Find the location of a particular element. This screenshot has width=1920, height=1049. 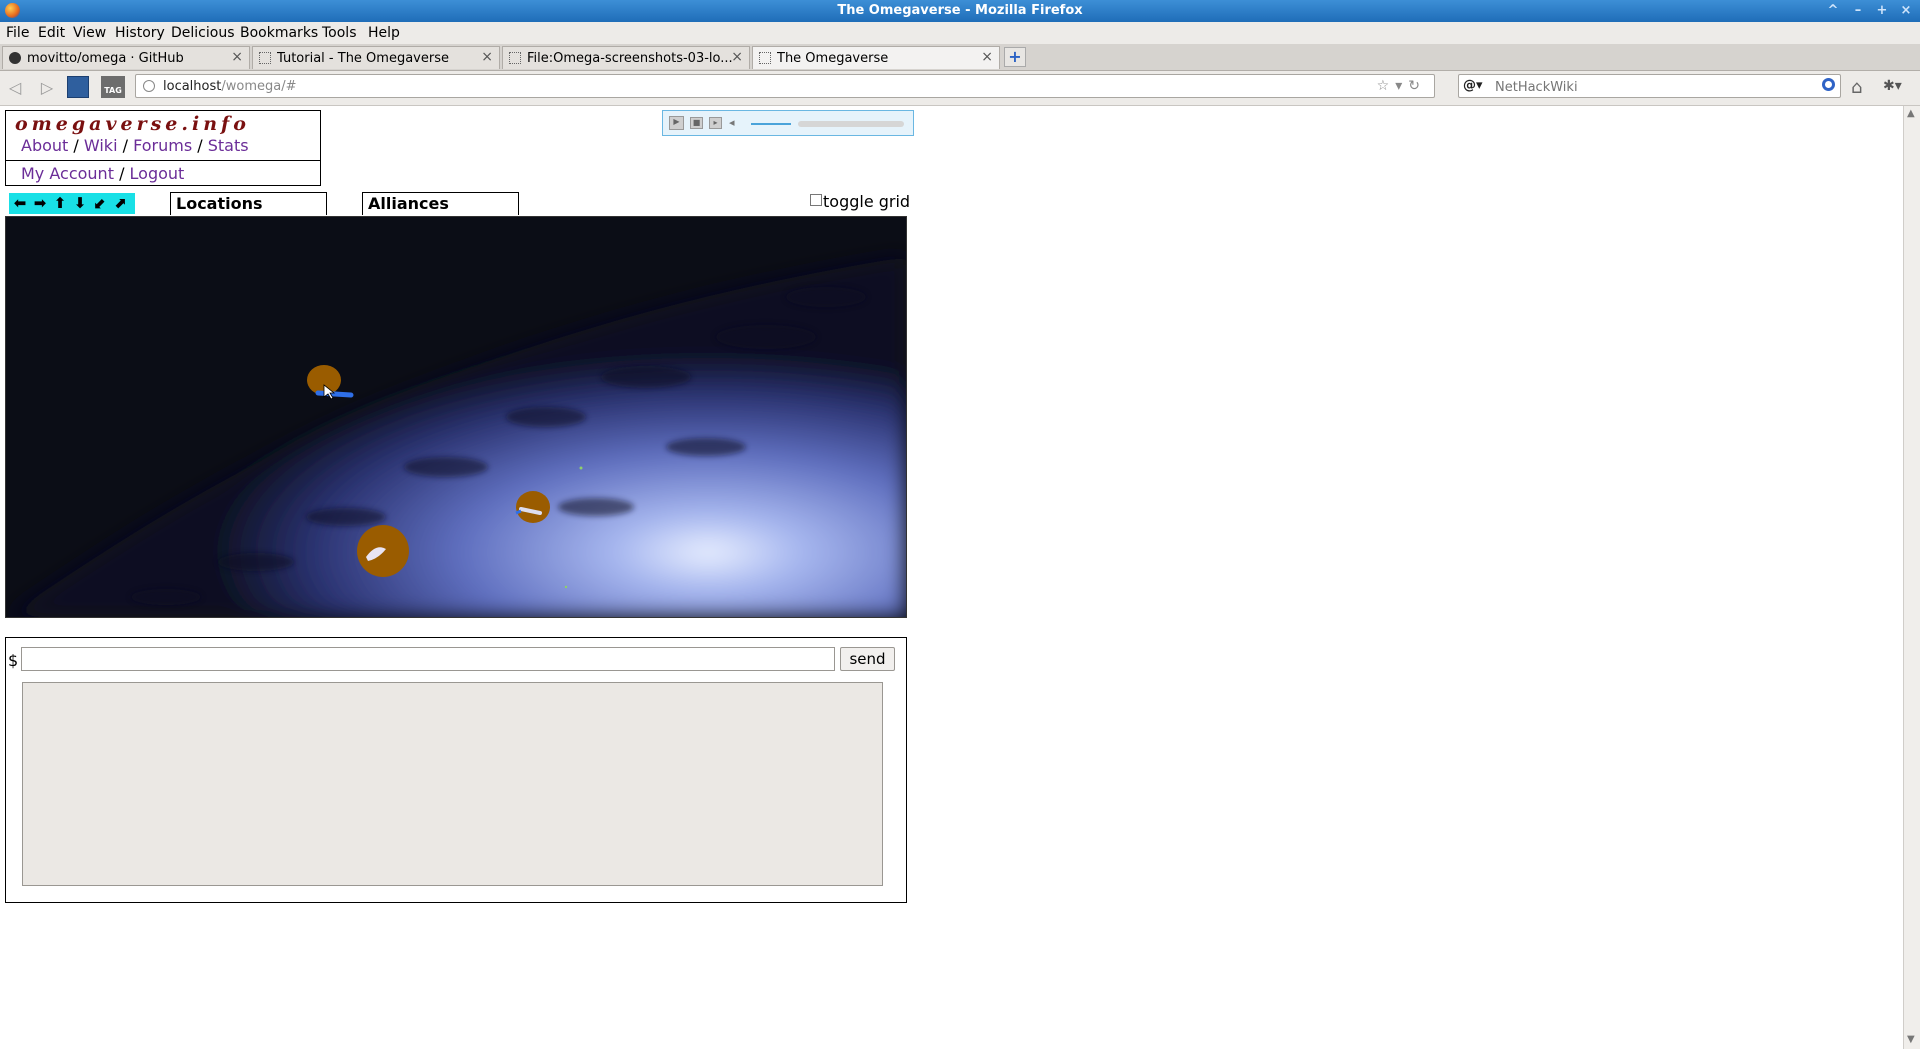

reload-icon: ↻ is located at coordinates (1417, 86).